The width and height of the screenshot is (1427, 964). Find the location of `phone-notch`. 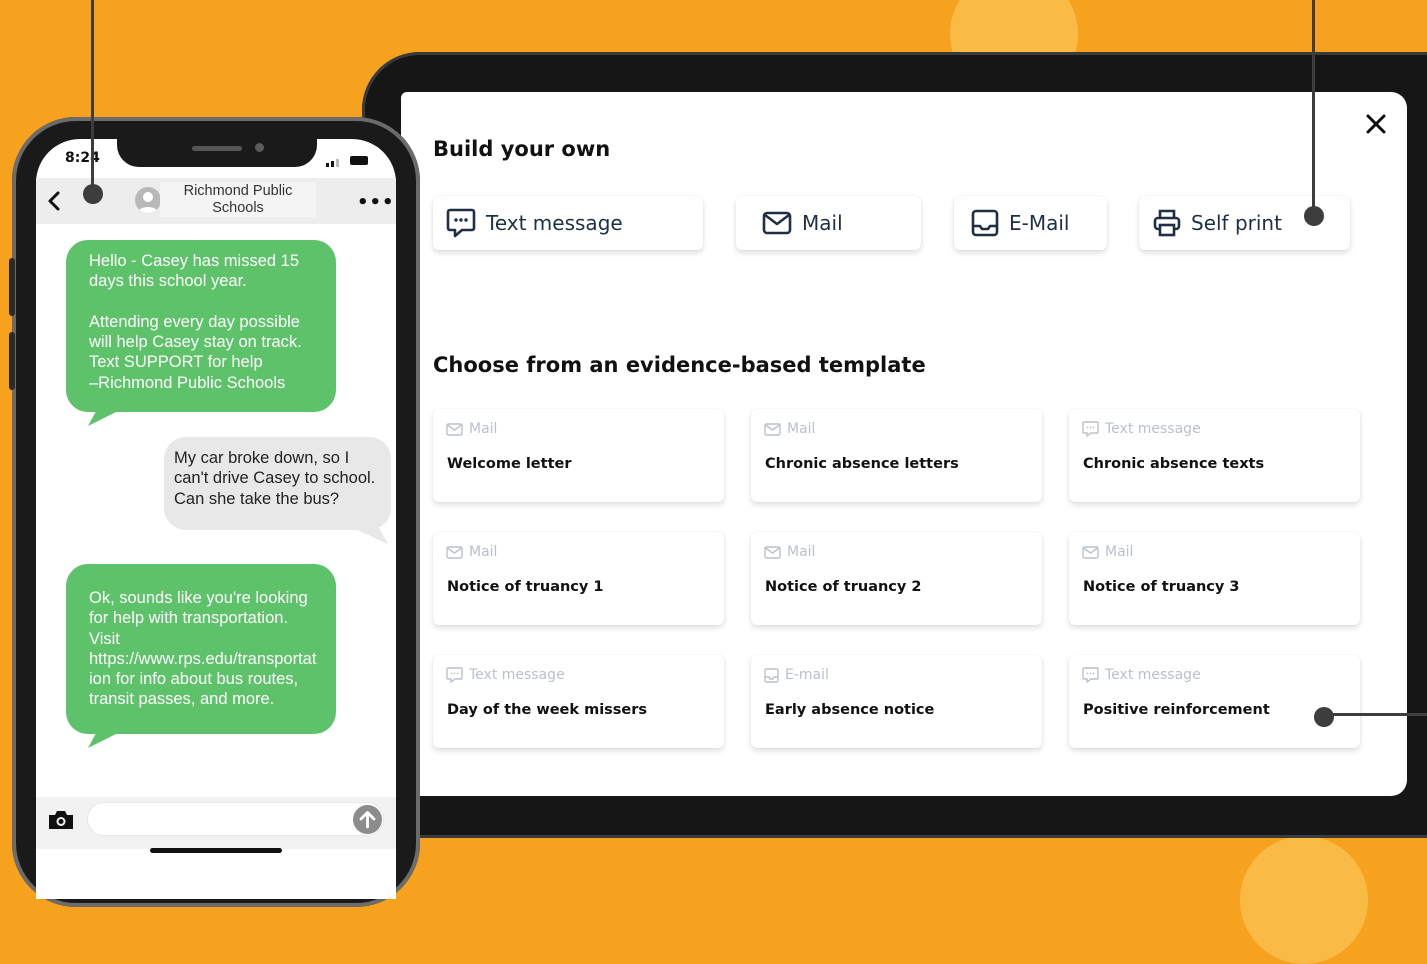

phone-notch is located at coordinates (217, 153).